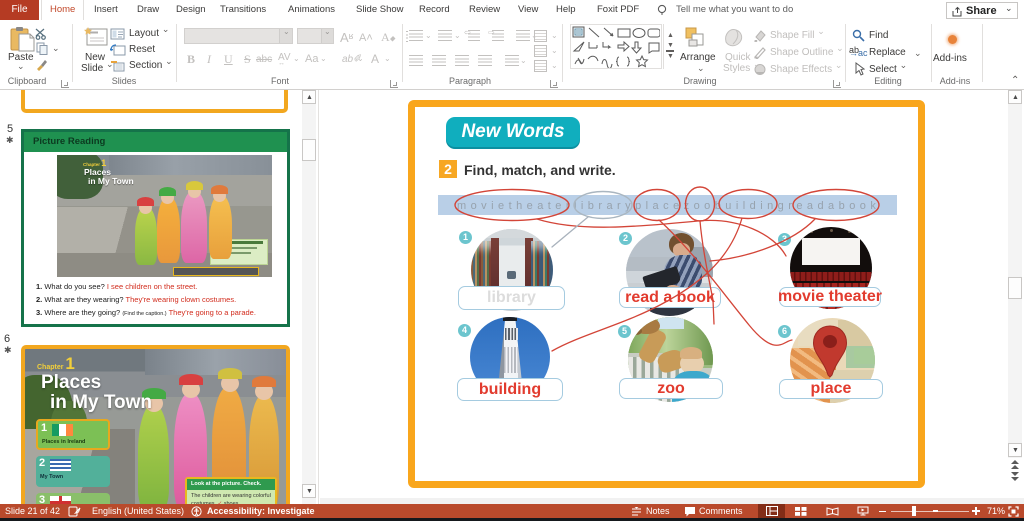 This screenshot has height=521, width=1024. Describe the element at coordinates (385, 37) in the screenshot. I see `svg-text: A` at that location.